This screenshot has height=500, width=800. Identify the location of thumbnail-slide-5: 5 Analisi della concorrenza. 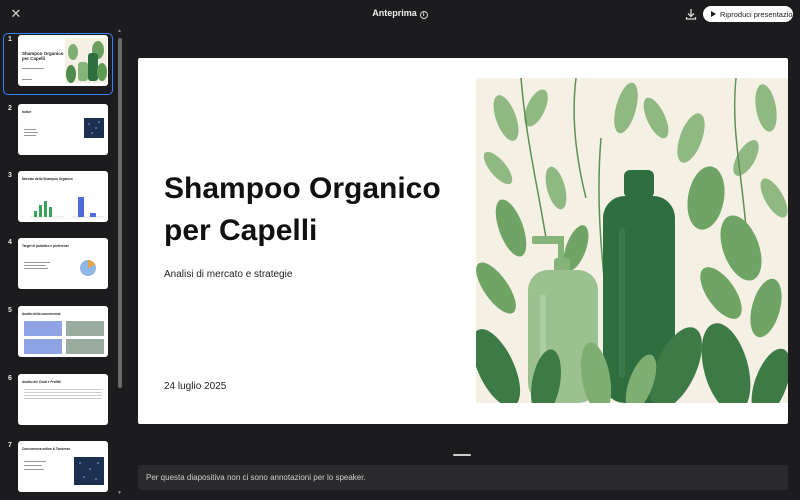
(58, 335).